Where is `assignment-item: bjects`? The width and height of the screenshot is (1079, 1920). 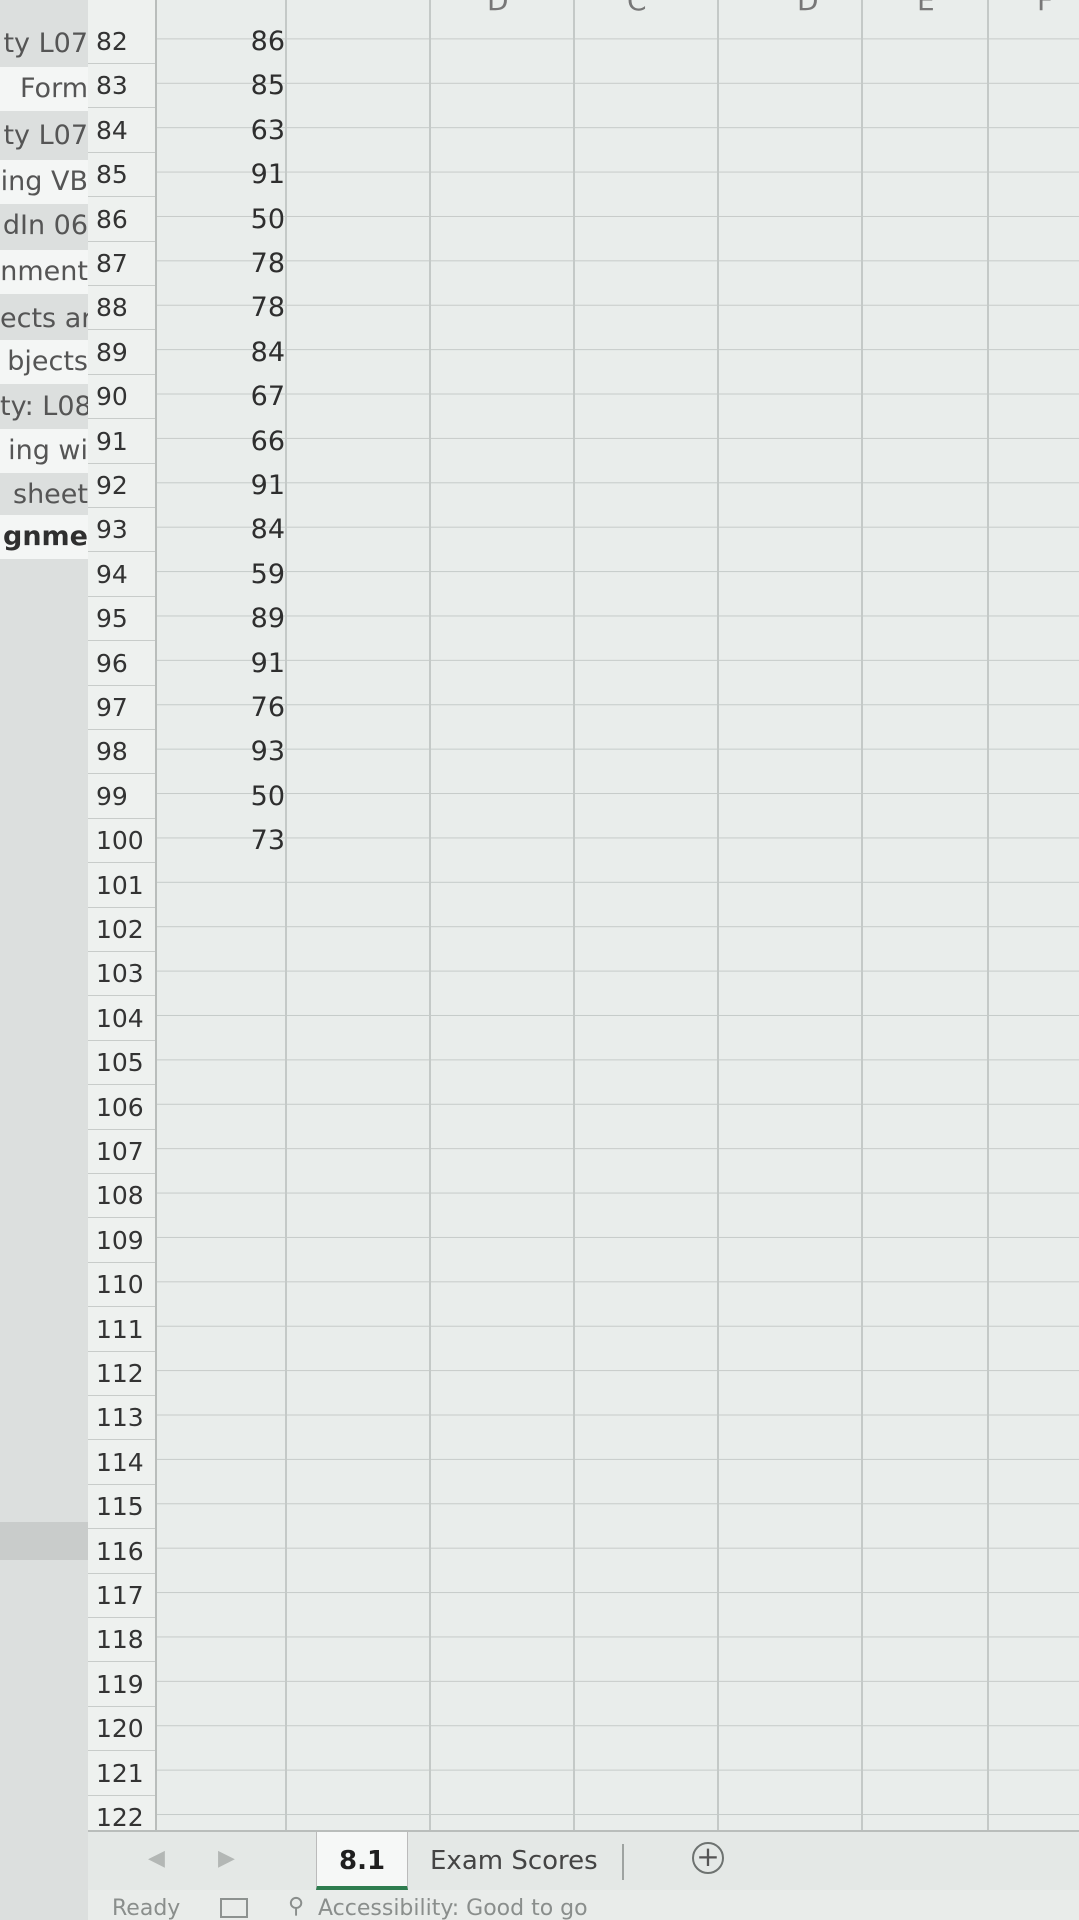
assignment-item: bjects is located at coordinates (44, 362).